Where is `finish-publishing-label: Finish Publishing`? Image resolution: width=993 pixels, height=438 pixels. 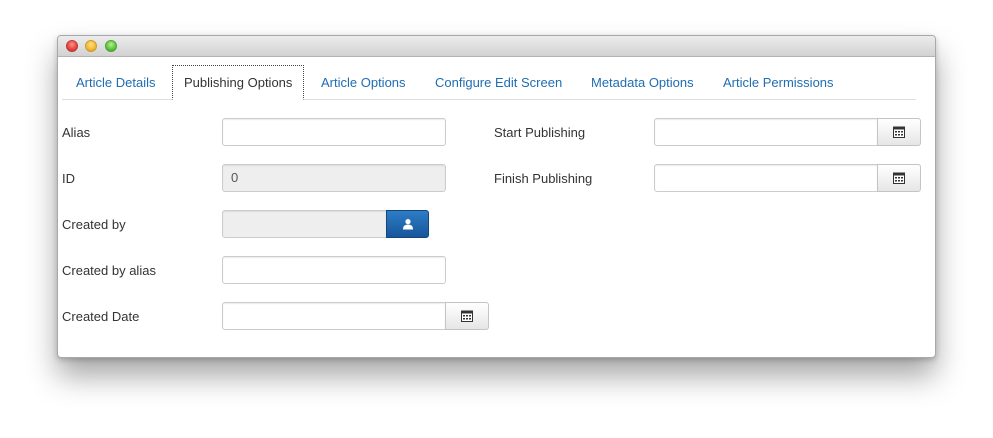 finish-publishing-label: Finish Publishing is located at coordinates (543, 178).